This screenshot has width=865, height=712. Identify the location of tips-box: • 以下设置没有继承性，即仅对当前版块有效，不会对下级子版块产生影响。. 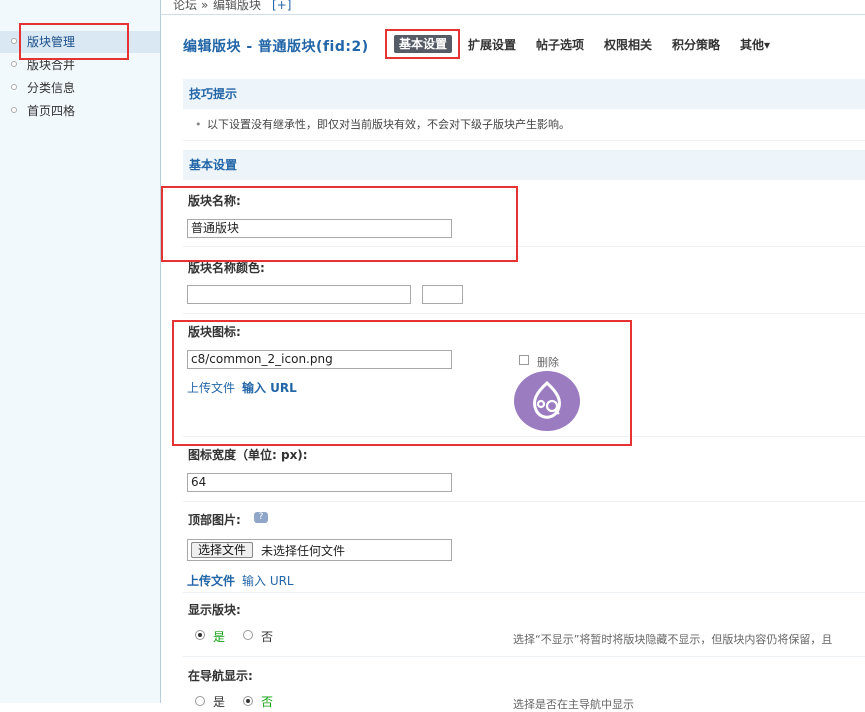
(524, 125).